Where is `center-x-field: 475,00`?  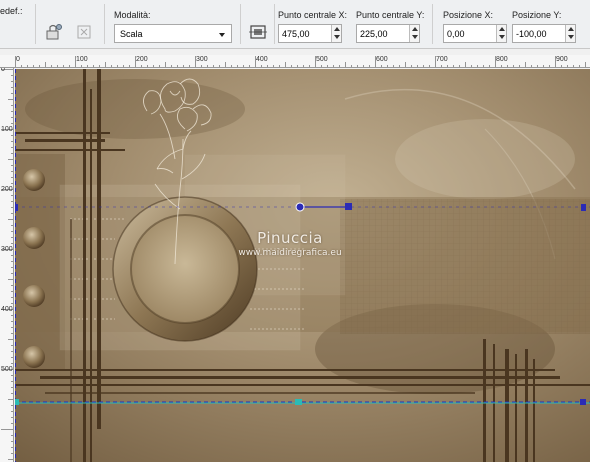
center-x-field: 475,00 is located at coordinates (310, 33).